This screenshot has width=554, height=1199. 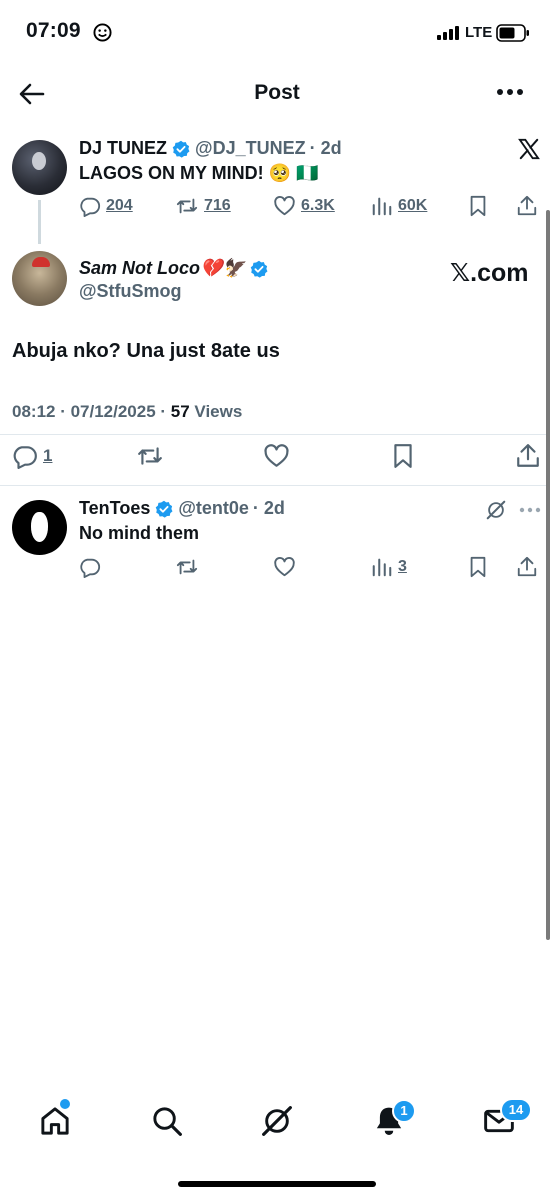 I want to click on reply-text: No mind them, so click(x=139, y=533).